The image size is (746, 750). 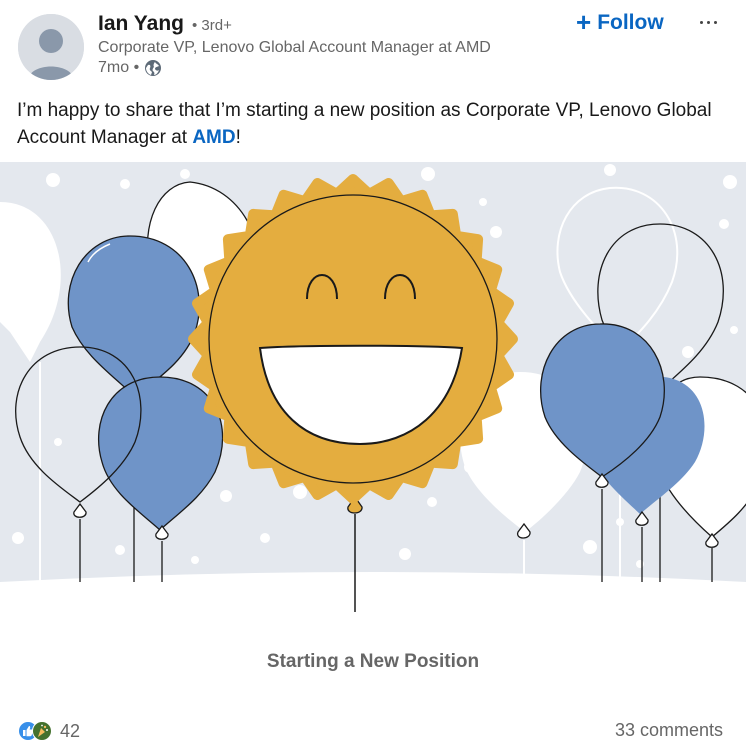 I want to click on comments-count-link: 33 comments, so click(x=669, y=730).